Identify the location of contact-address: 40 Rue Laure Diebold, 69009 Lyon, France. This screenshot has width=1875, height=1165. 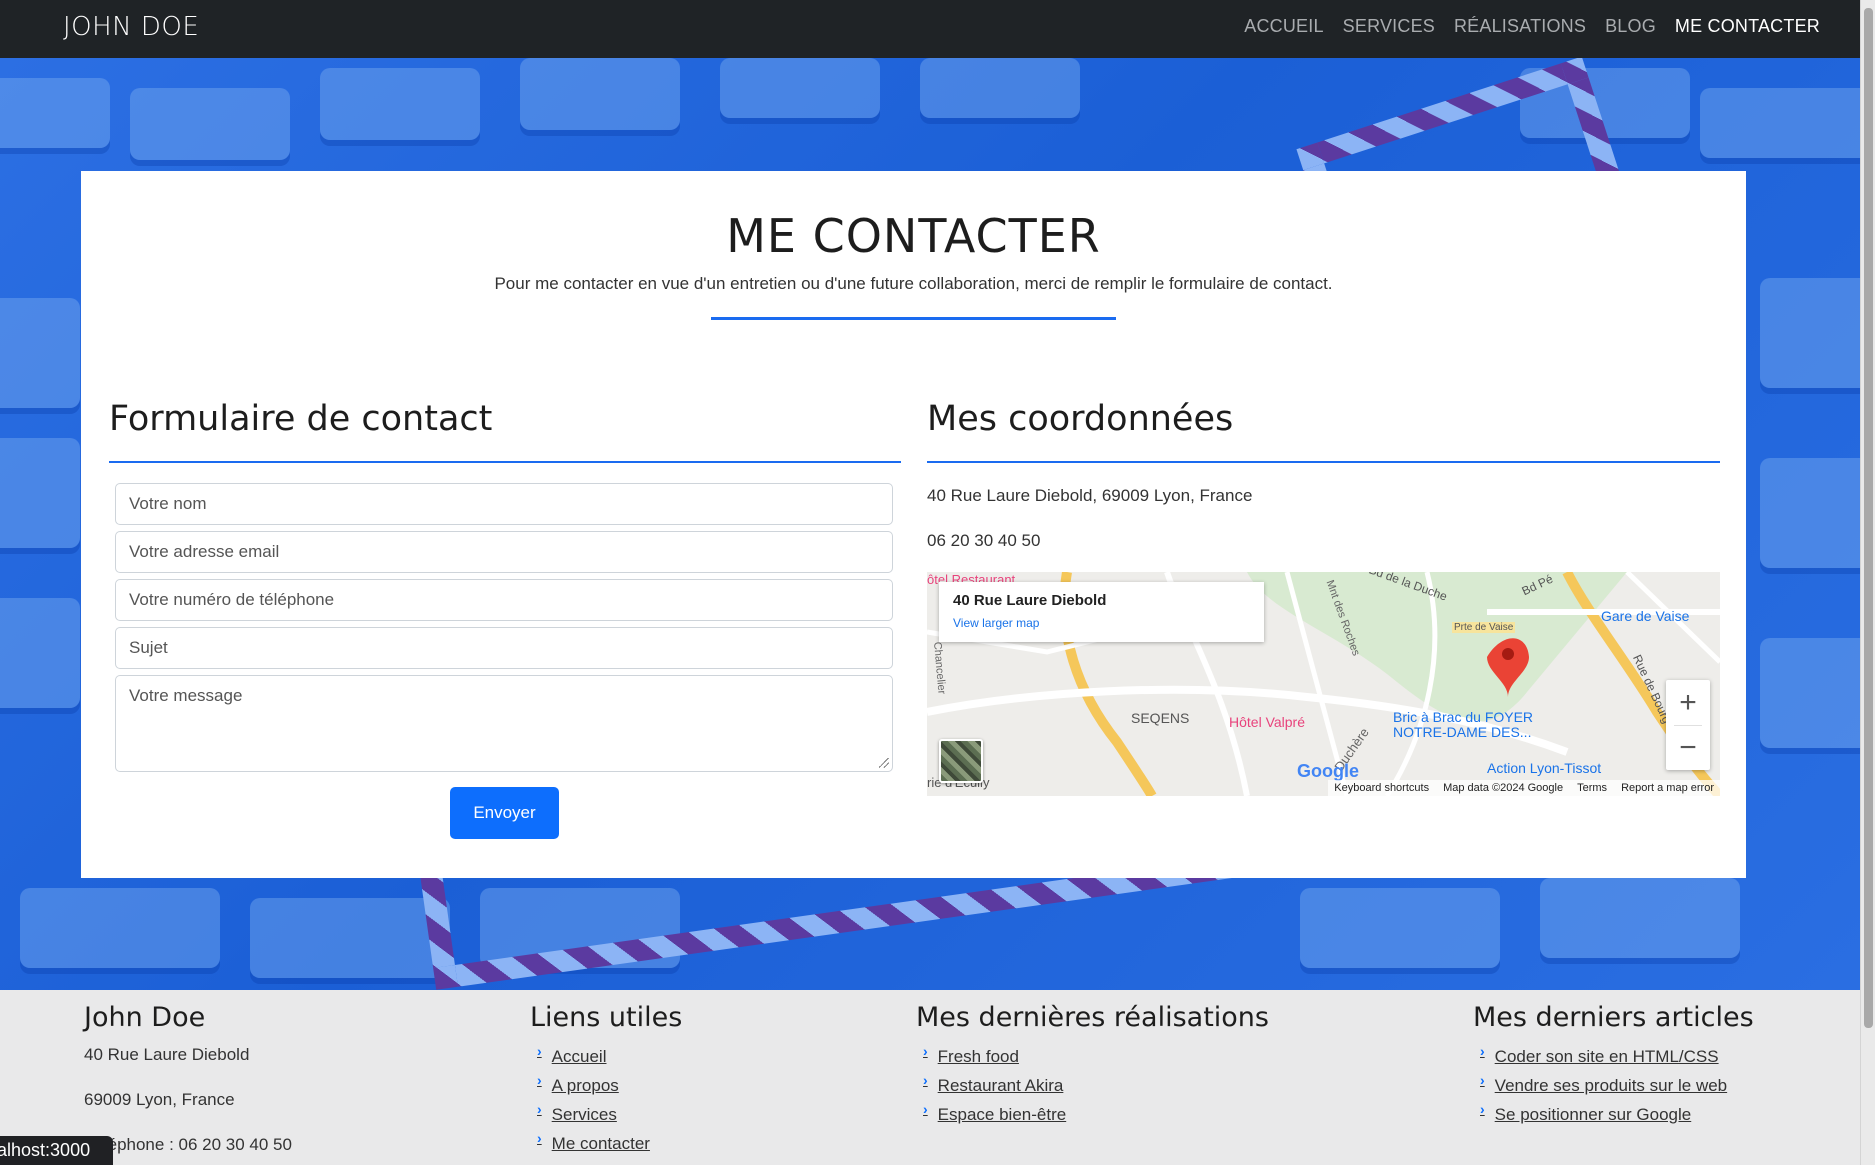
(1090, 495).